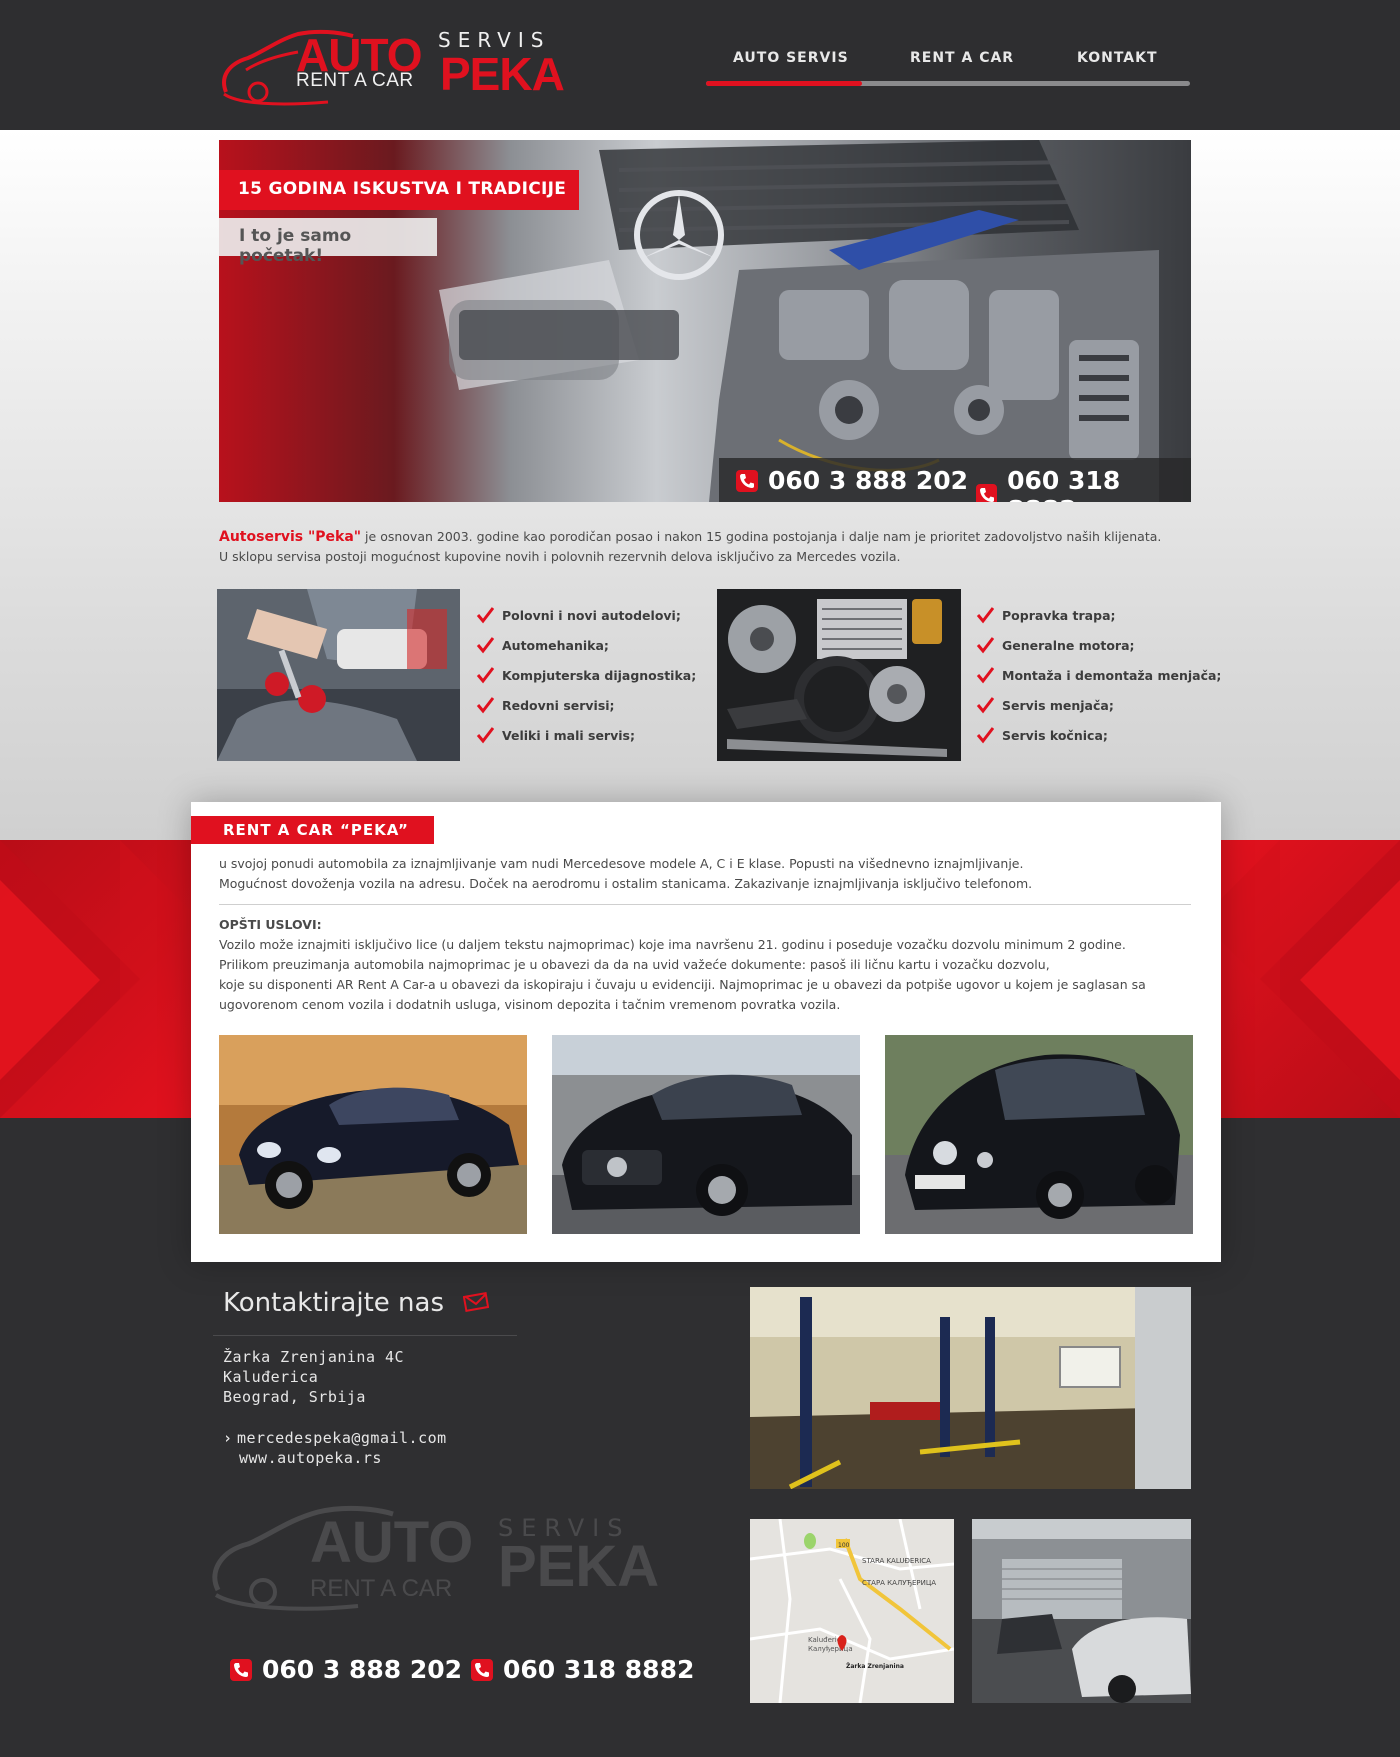  What do you see at coordinates (338, 675) in the screenshot?
I see `mechanic-photo` at bounding box center [338, 675].